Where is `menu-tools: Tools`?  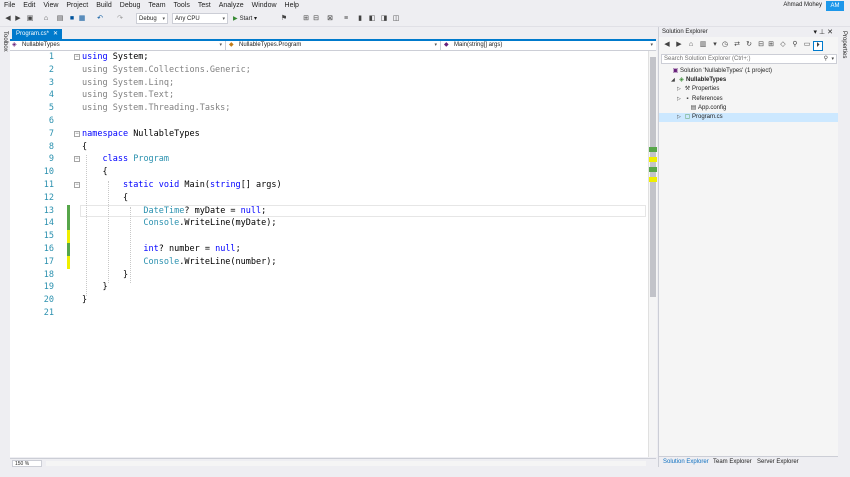 menu-tools: Tools is located at coordinates (182, 6).